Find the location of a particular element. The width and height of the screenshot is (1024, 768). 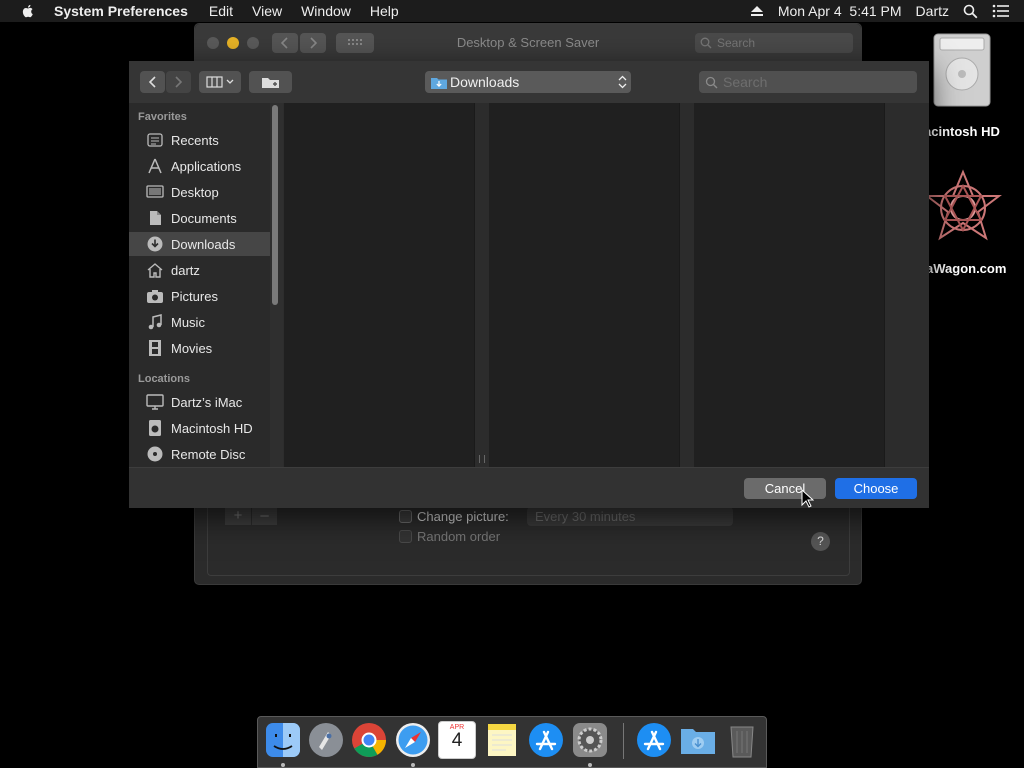

desktop-icon-webloc: aWagon.com is located at coordinates (972, 223).